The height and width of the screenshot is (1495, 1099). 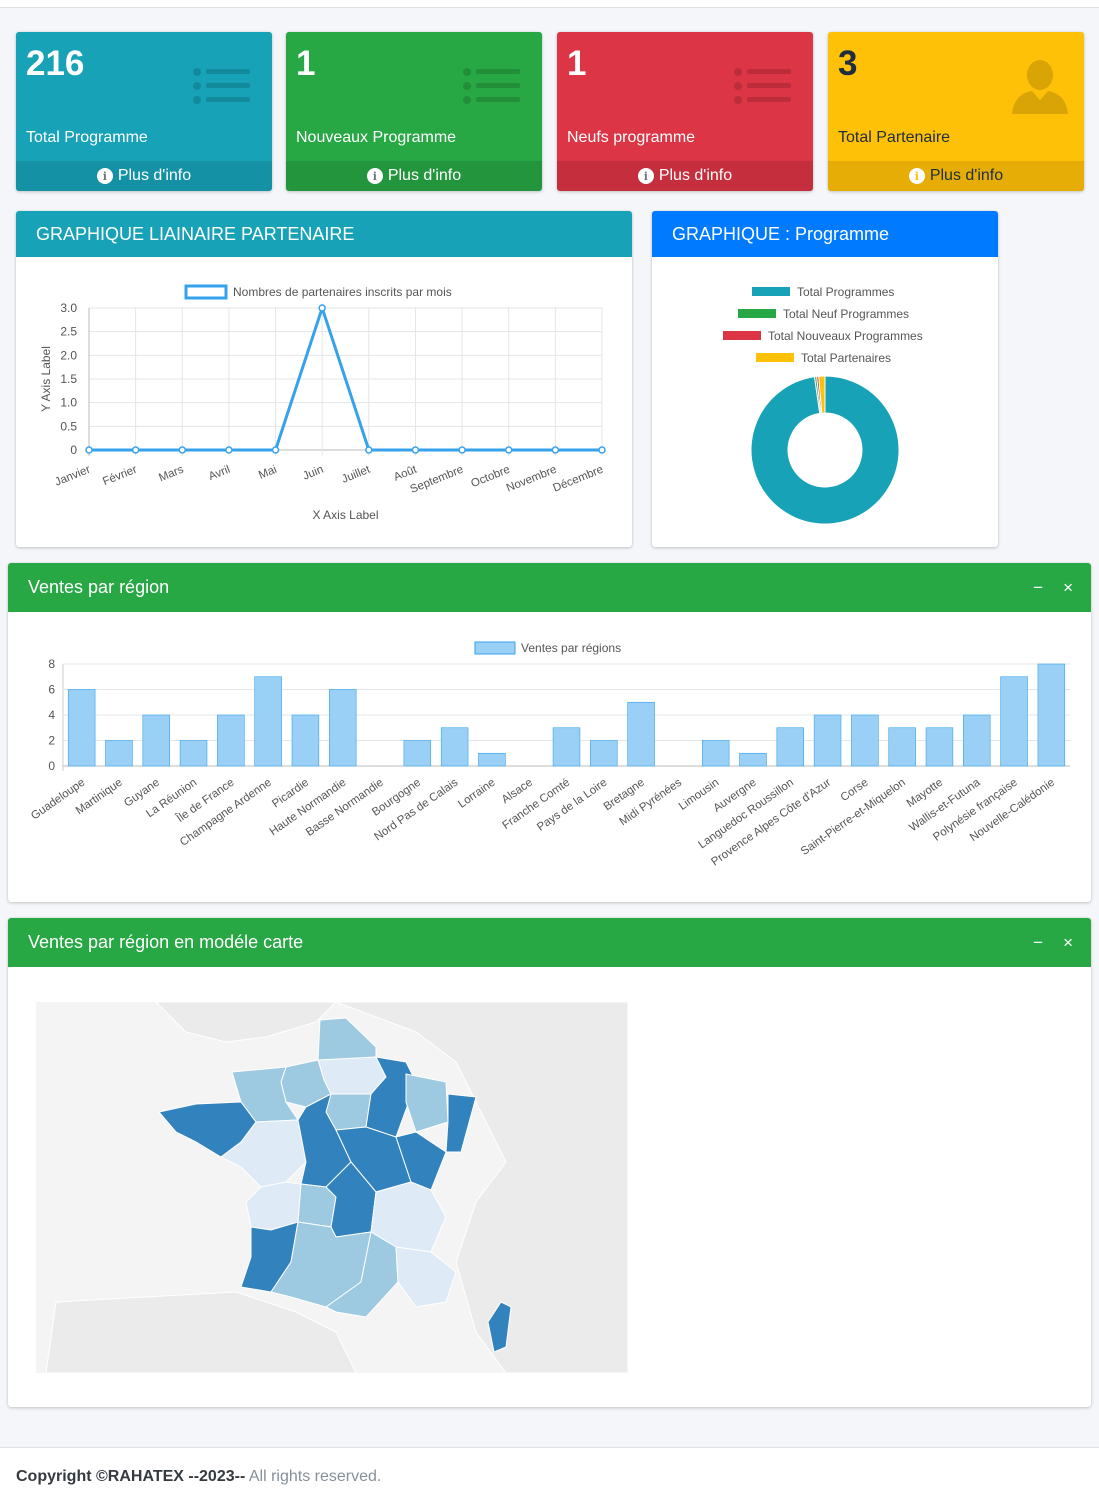 What do you see at coordinates (549, 4) in the screenshot?
I see `top-navbar` at bounding box center [549, 4].